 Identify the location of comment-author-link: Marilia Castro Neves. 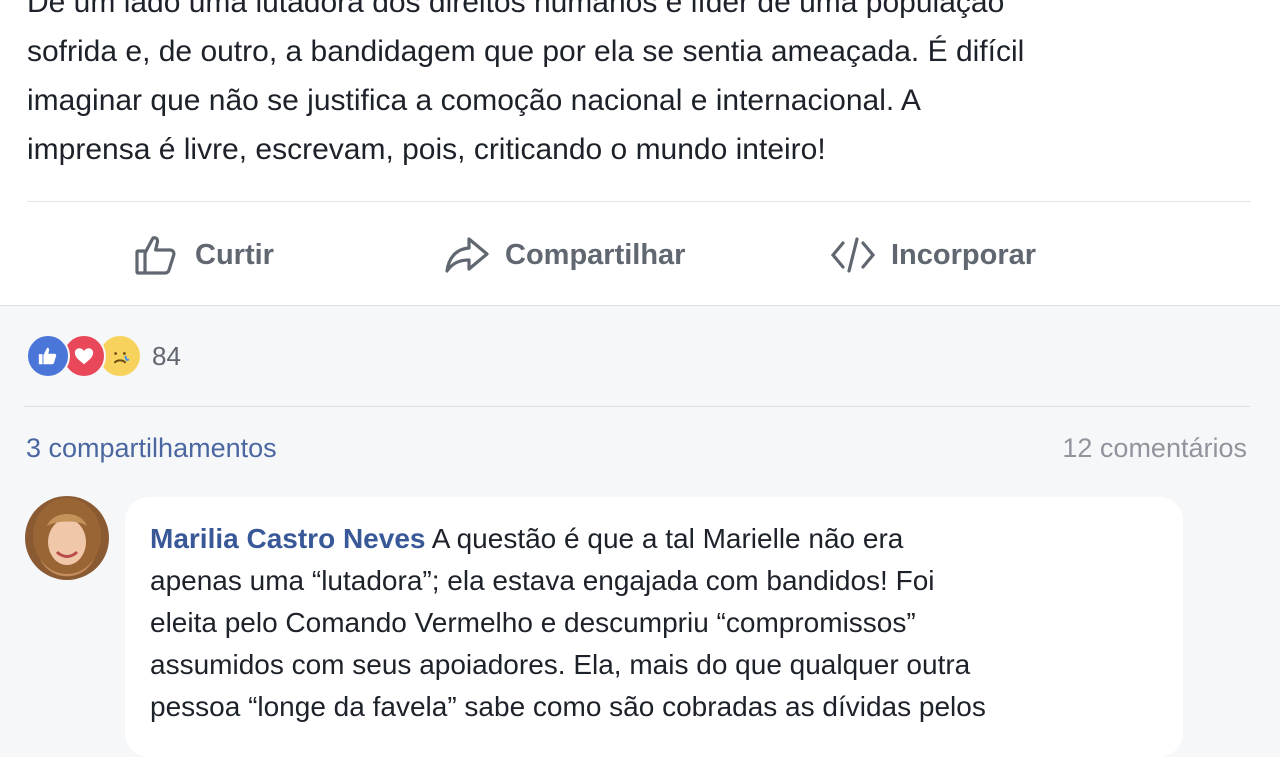
(287, 538).